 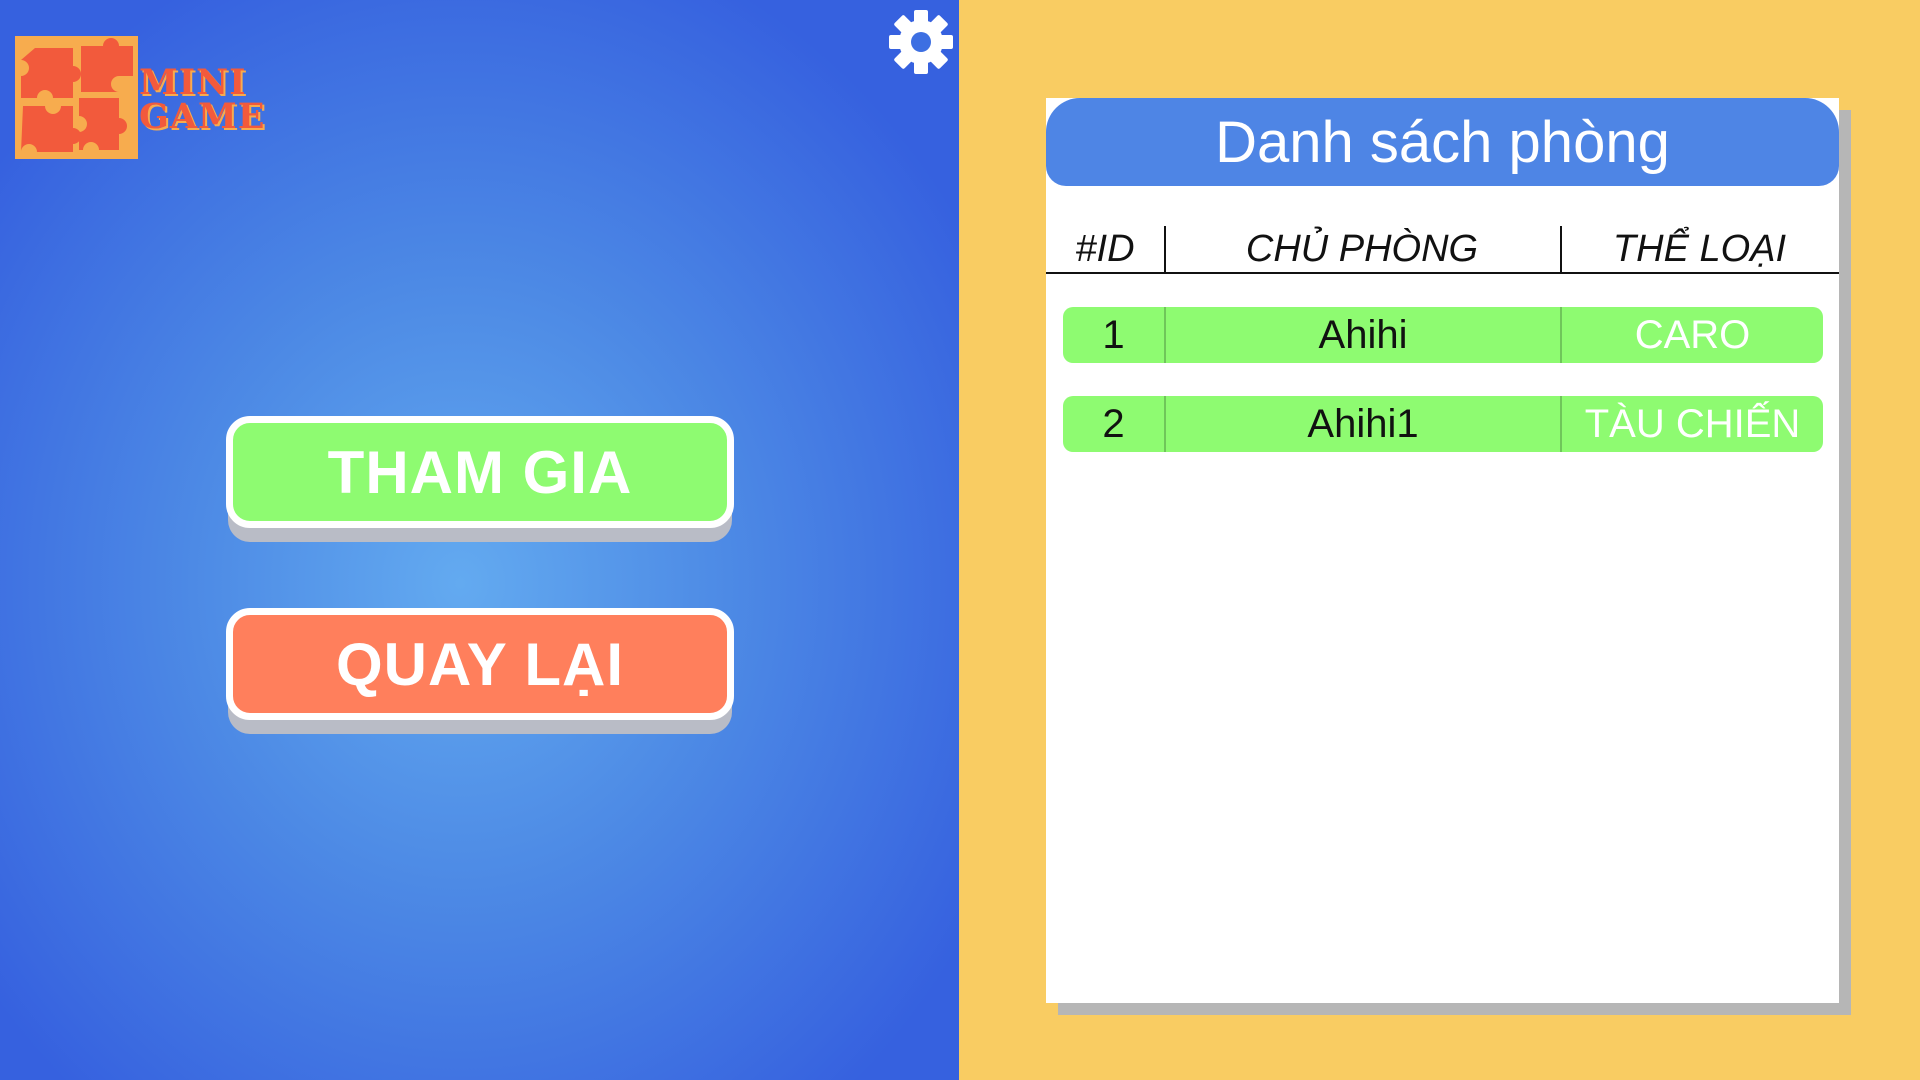 What do you see at coordinates (1692, 334) in the screenshot?
I see `room-category: CARO` at bounding box center [1692, 334].